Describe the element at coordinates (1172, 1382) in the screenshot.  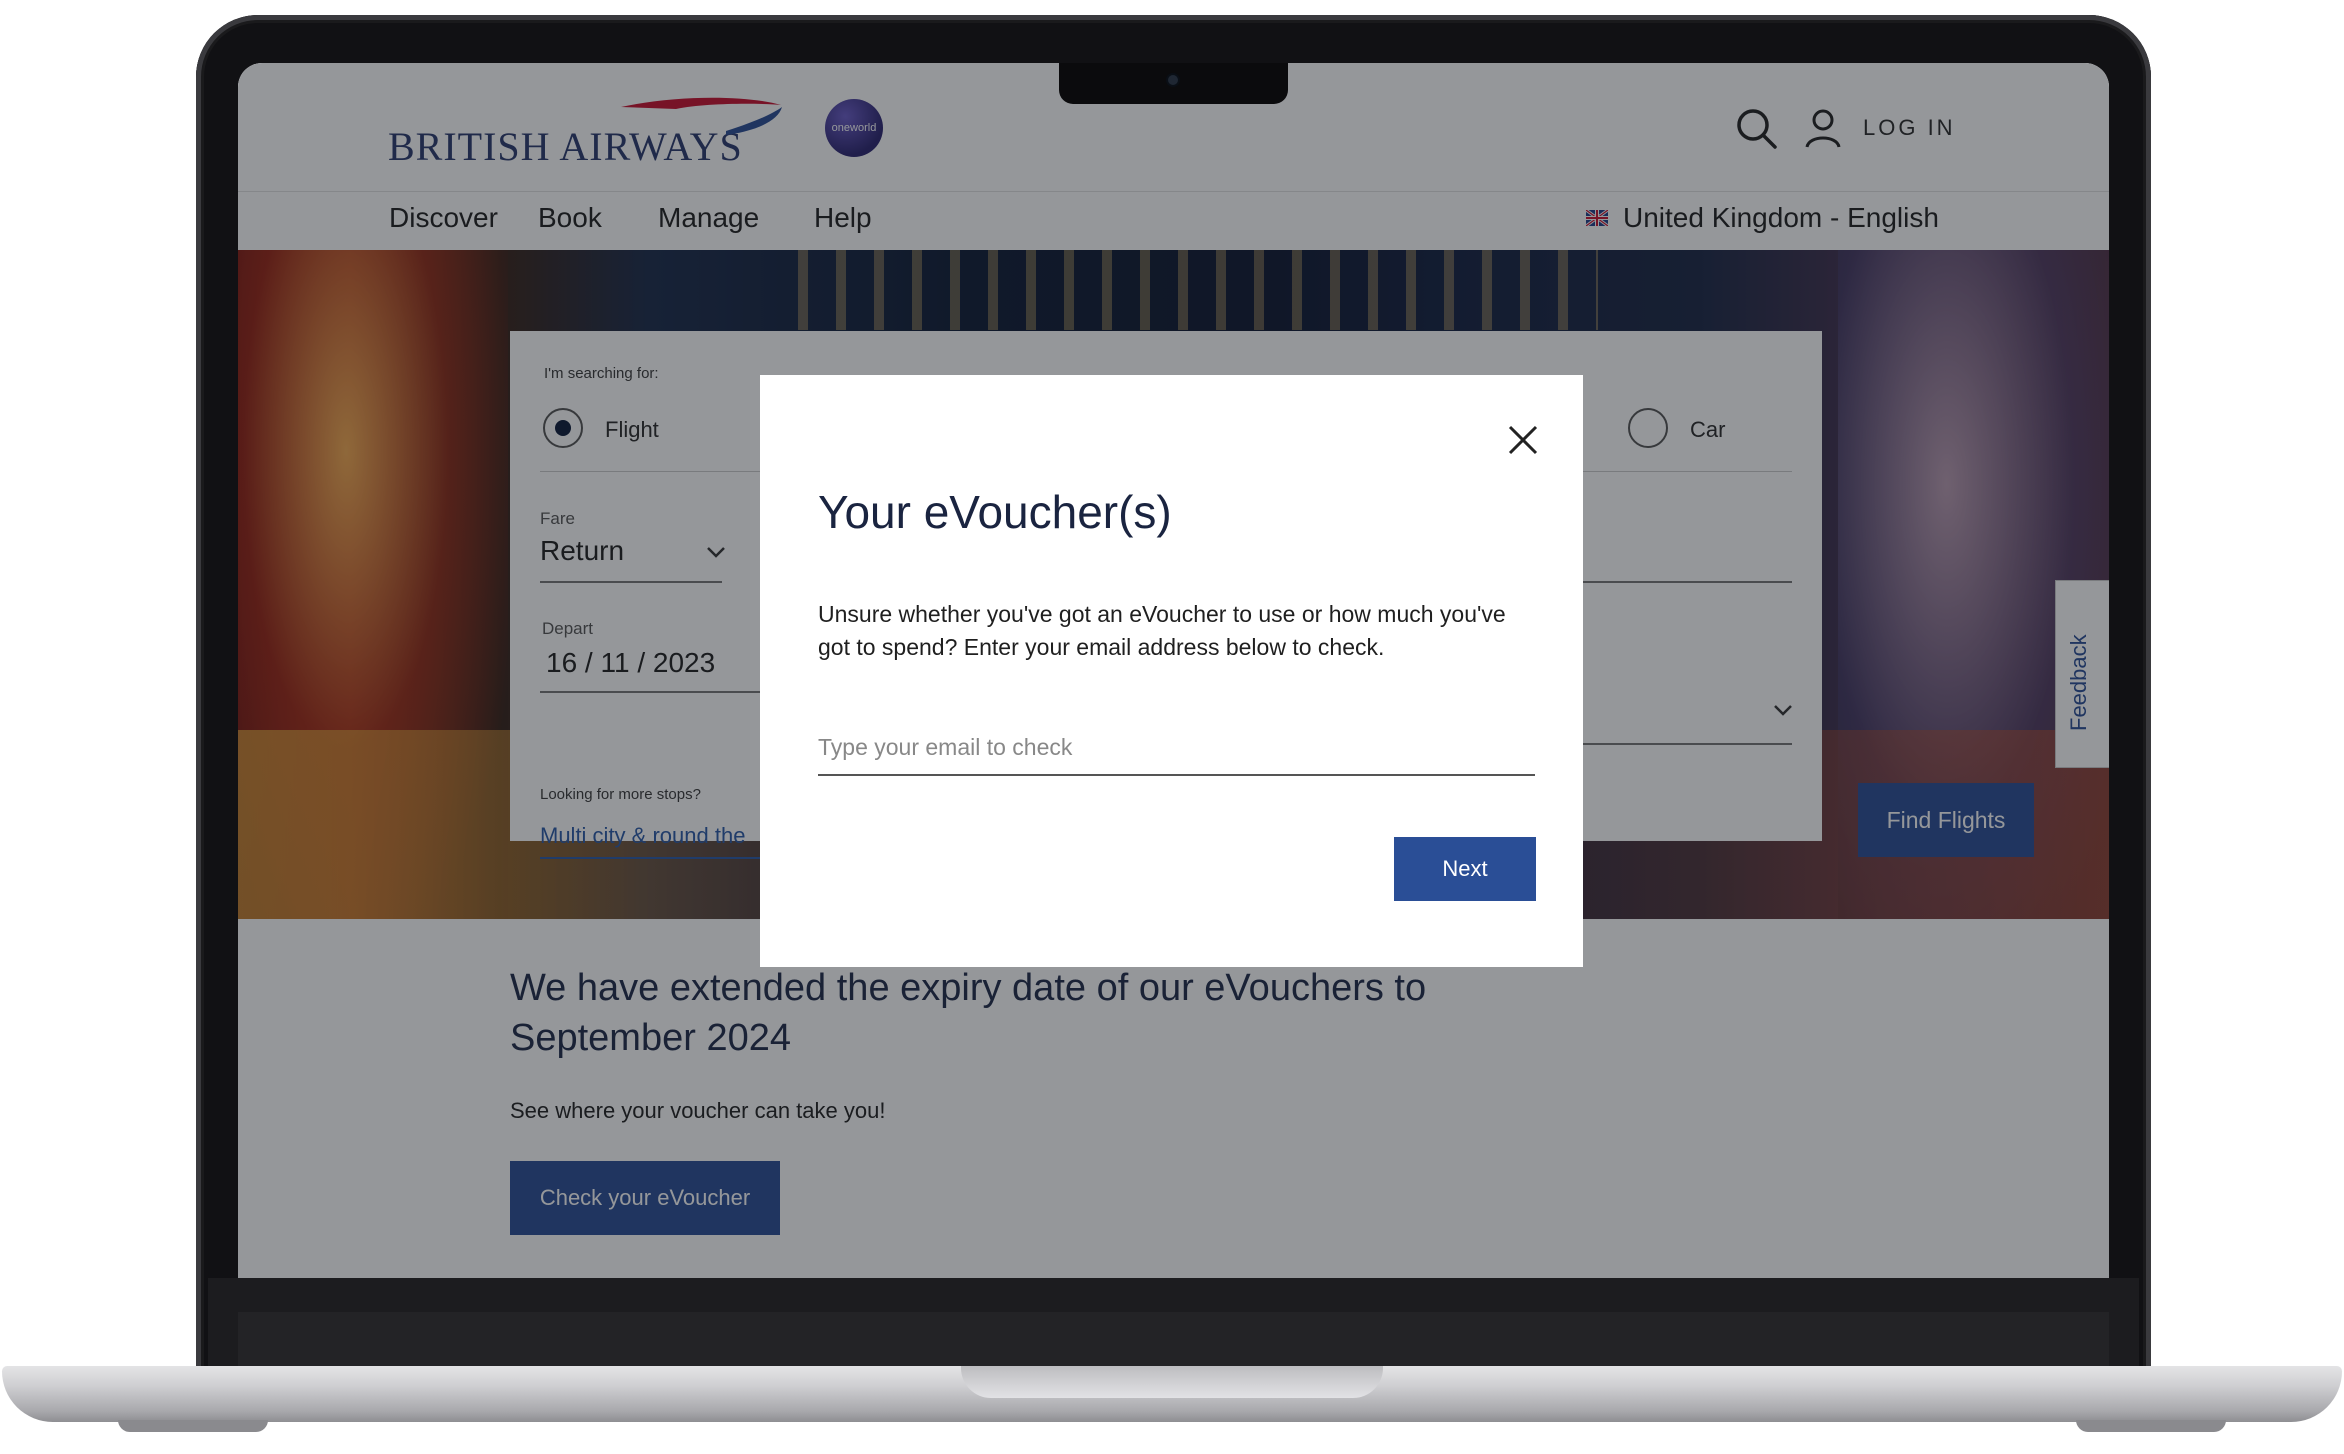
I see `laptop-opening-notch` at that location.